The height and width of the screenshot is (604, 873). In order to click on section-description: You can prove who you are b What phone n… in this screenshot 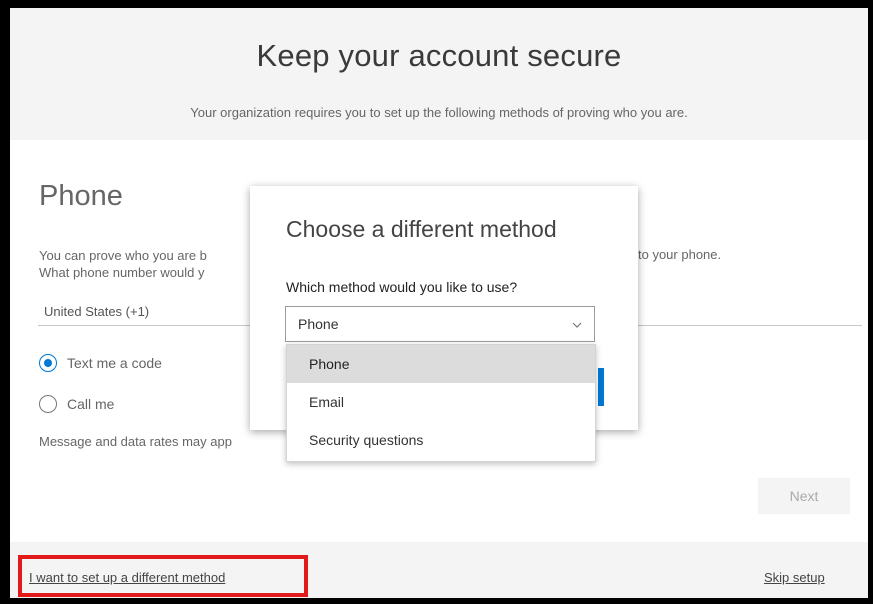, I will do `click(123, 264)`.